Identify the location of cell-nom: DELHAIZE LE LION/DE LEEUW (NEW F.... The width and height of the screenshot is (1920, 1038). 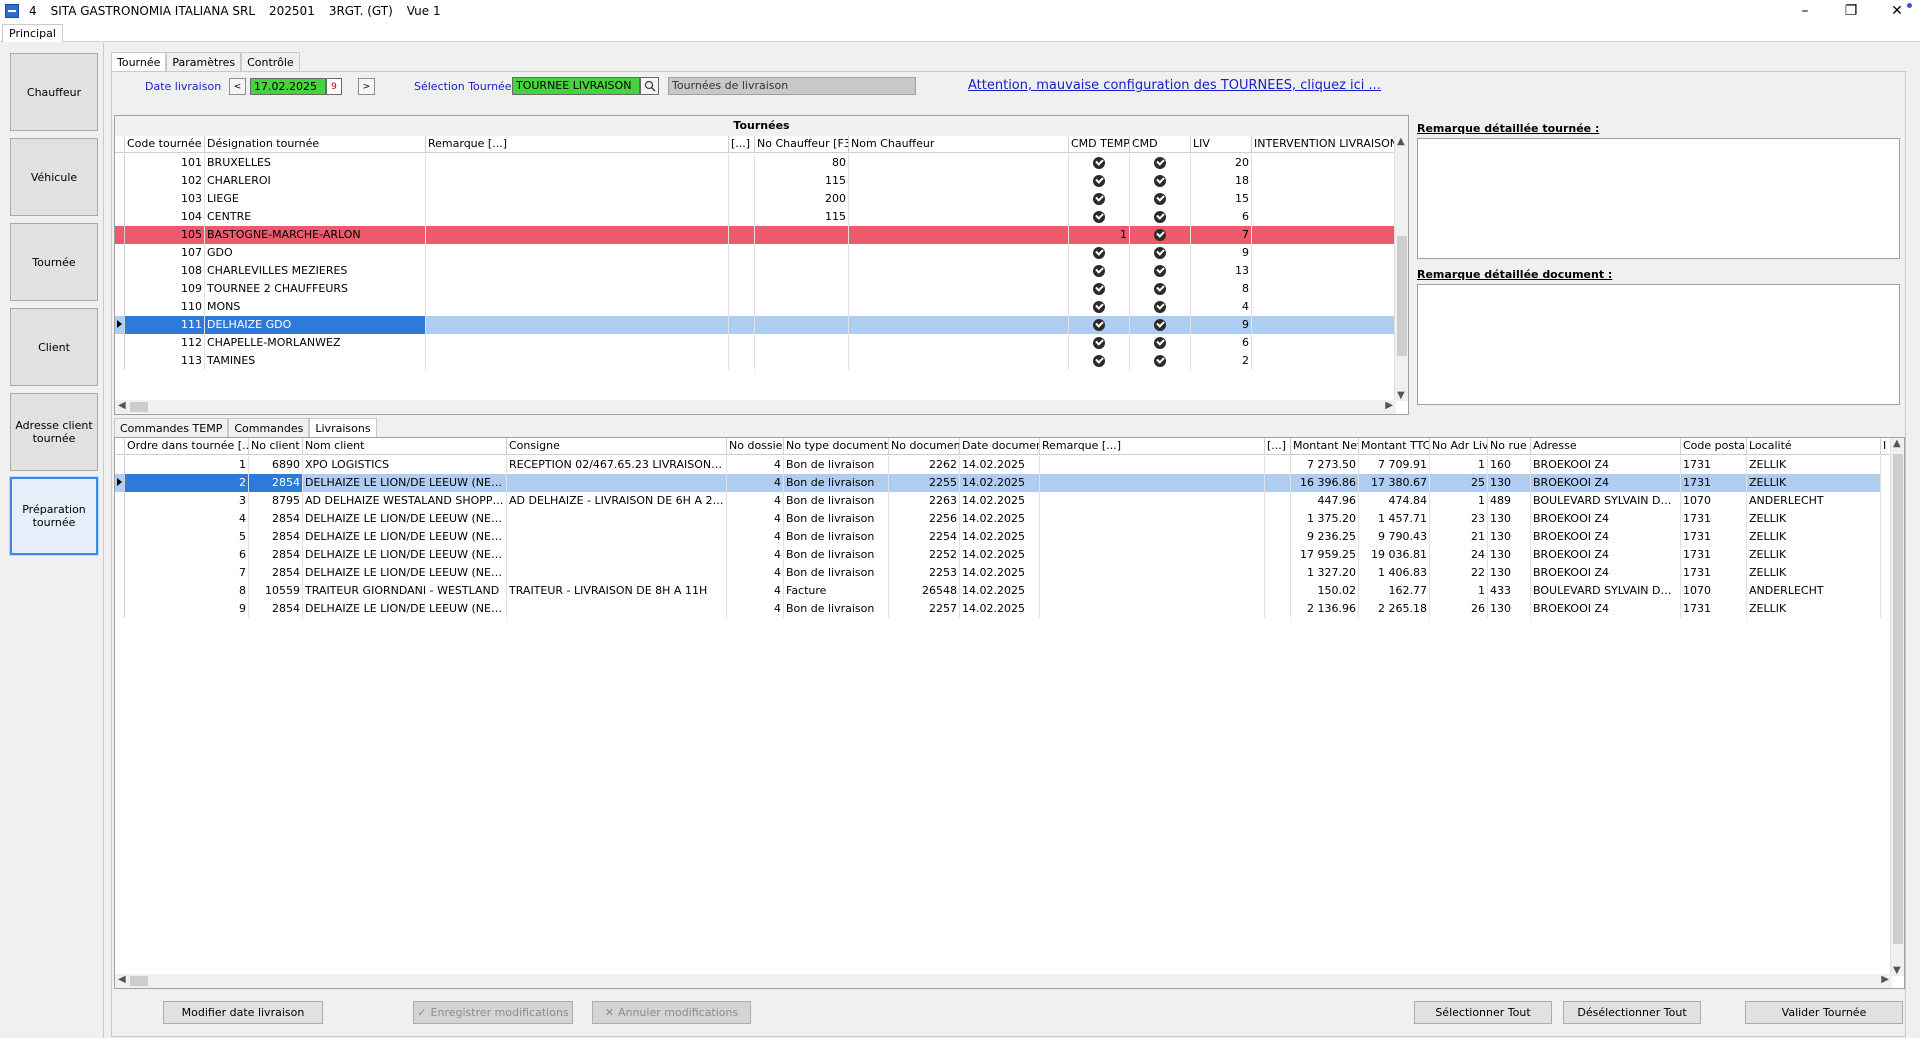
(405, 483).